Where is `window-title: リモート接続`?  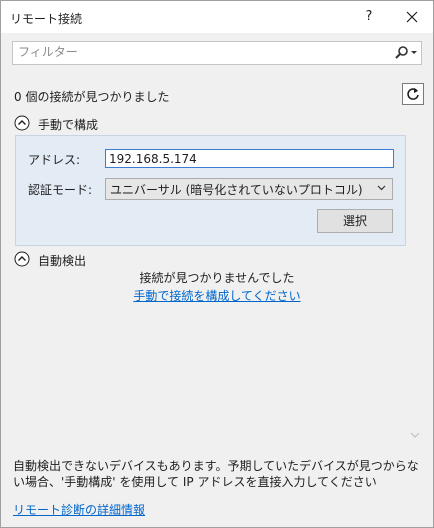
window-title: リモート接続 is located at coordinates (46, 19).